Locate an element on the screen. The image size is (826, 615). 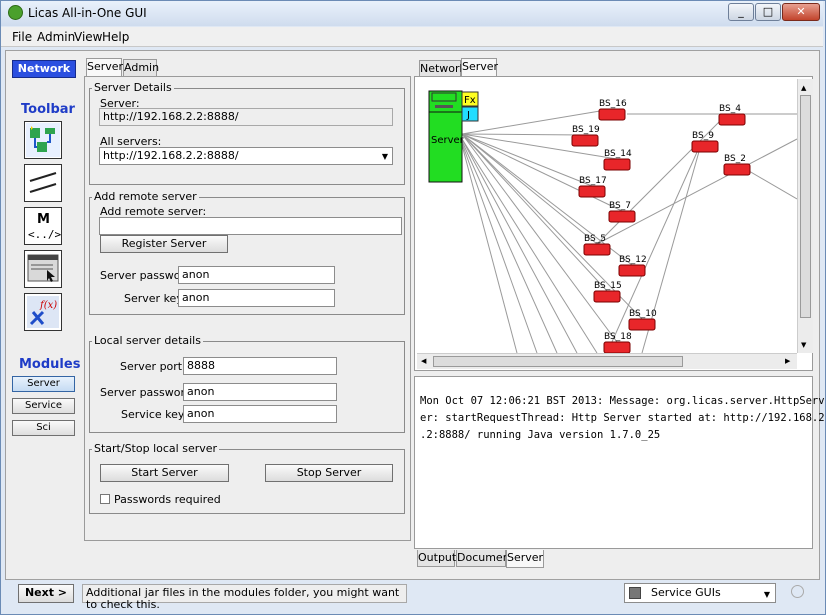
toolbar-title: Toolbar is located at coordinates (48, 109).